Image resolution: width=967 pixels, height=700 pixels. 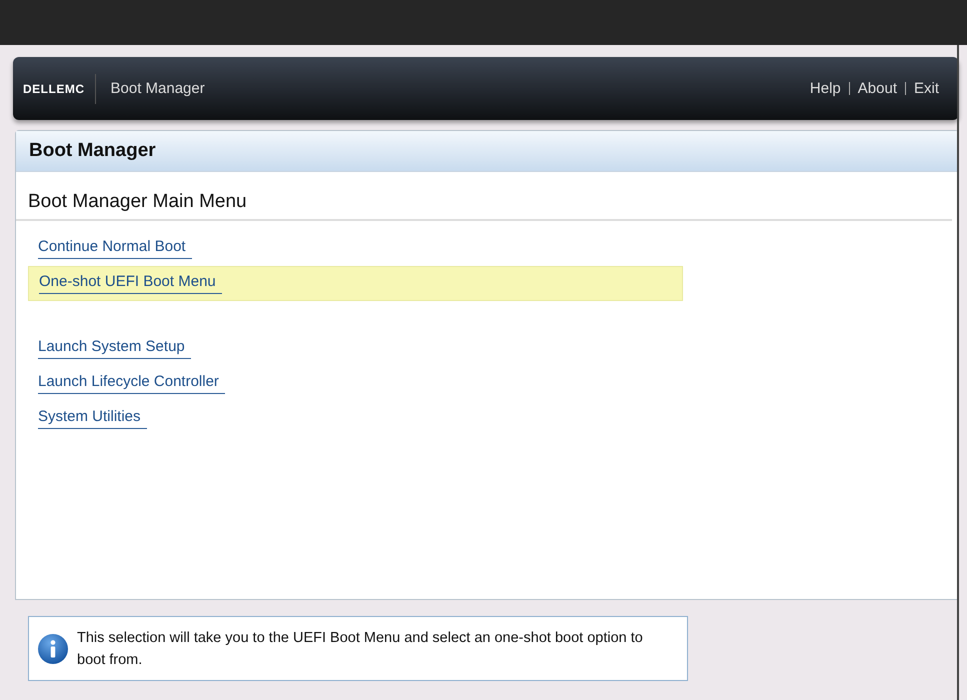 I want to click on logo: DELLEMC, so click(x=54, y=89).